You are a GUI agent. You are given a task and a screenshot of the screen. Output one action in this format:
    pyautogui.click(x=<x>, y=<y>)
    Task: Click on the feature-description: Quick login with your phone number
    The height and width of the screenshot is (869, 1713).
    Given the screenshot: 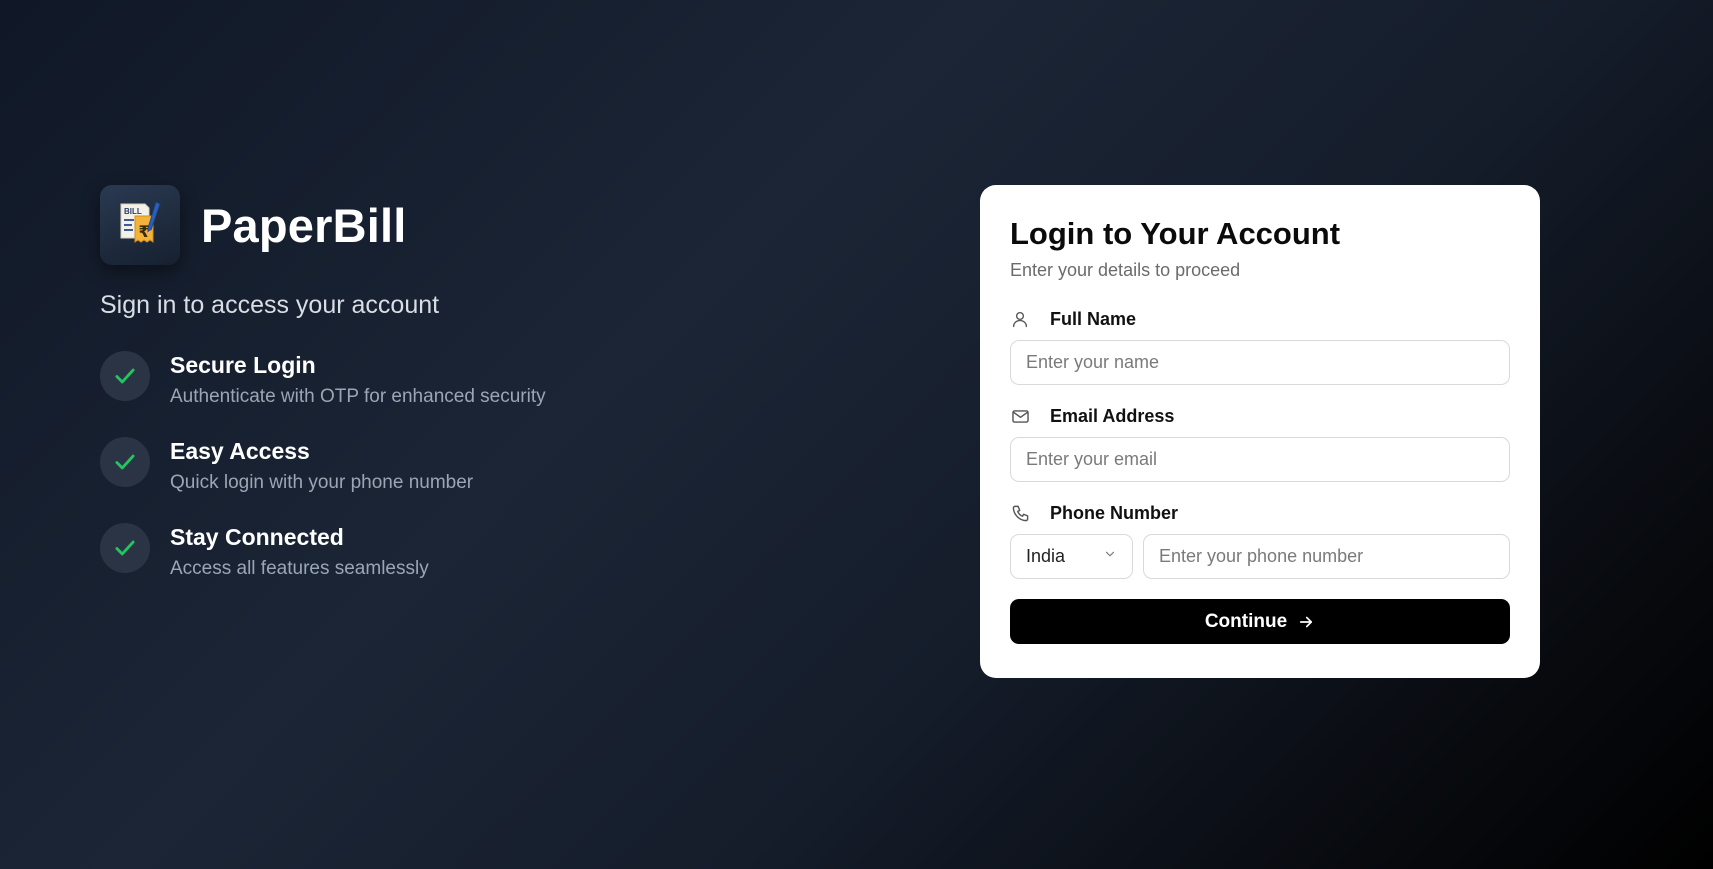 What is the action you would take?
    pyautogui.click(x=322, y=482)
    